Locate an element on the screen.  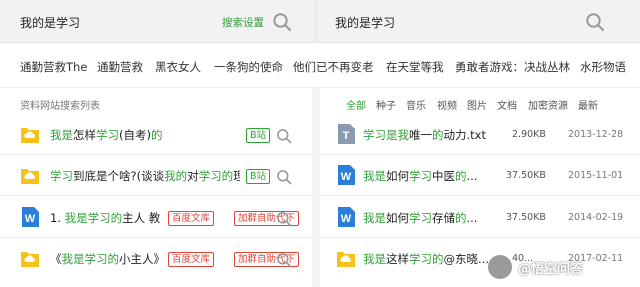
column-divider is located at coordinates (316, 187).